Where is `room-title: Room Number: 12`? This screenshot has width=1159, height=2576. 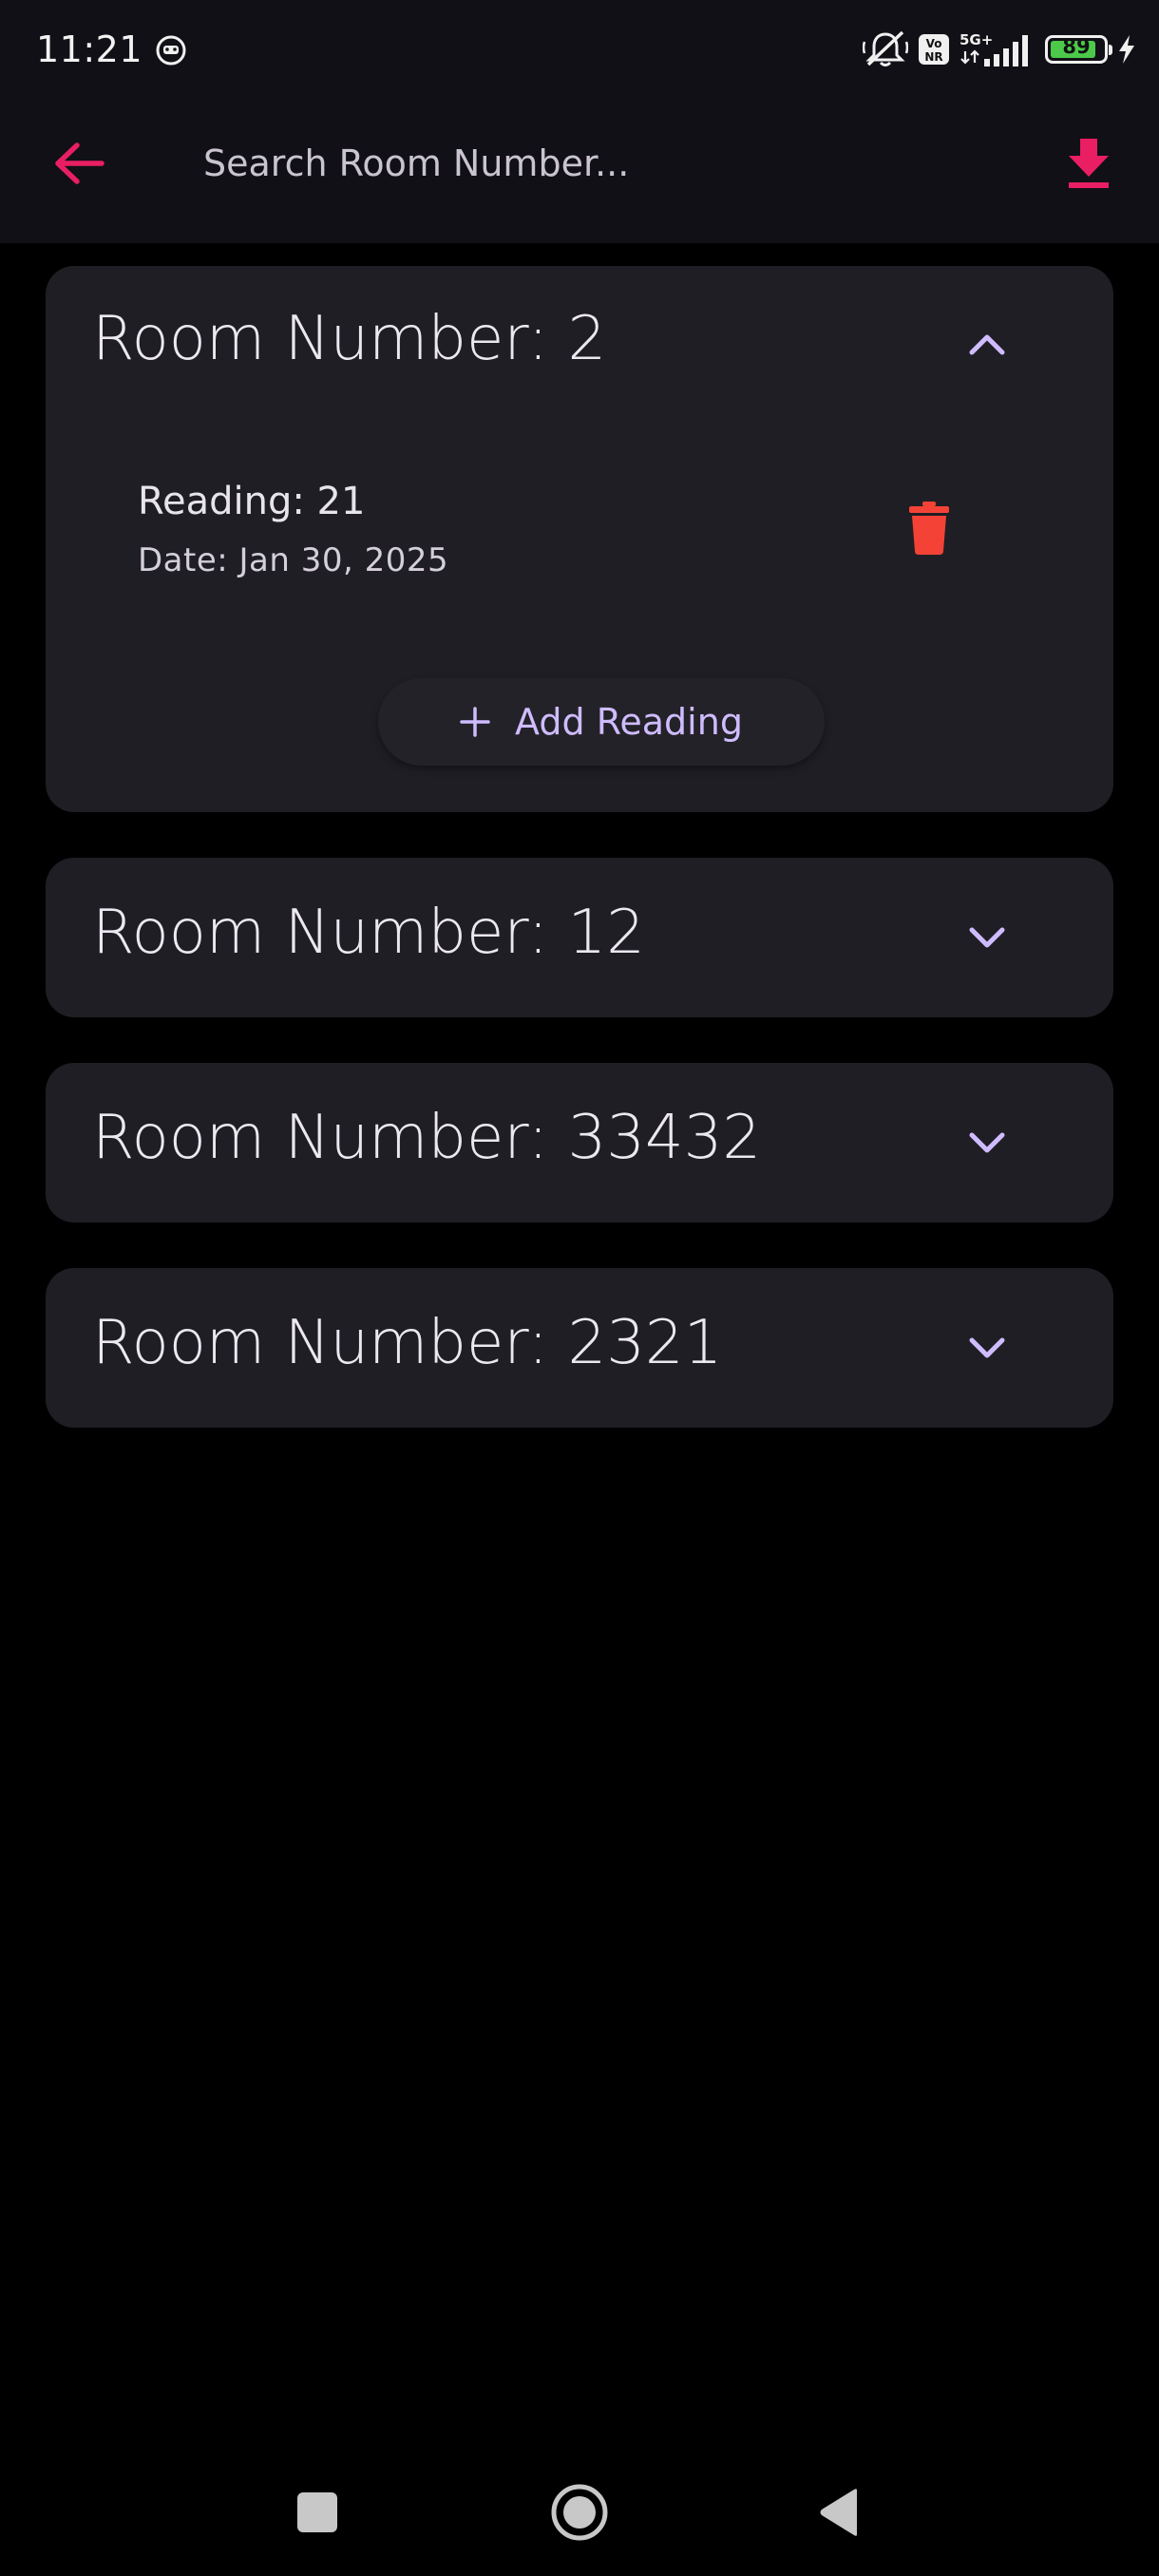 room-title: Room Number: 12 is located at coordinates (368, 933).